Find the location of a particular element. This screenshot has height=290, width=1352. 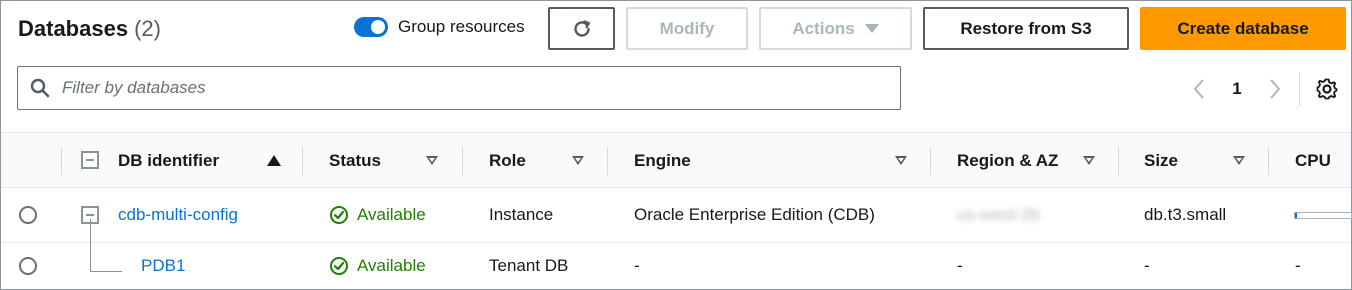

caret-down-icon is located at coordinates (871, 28).